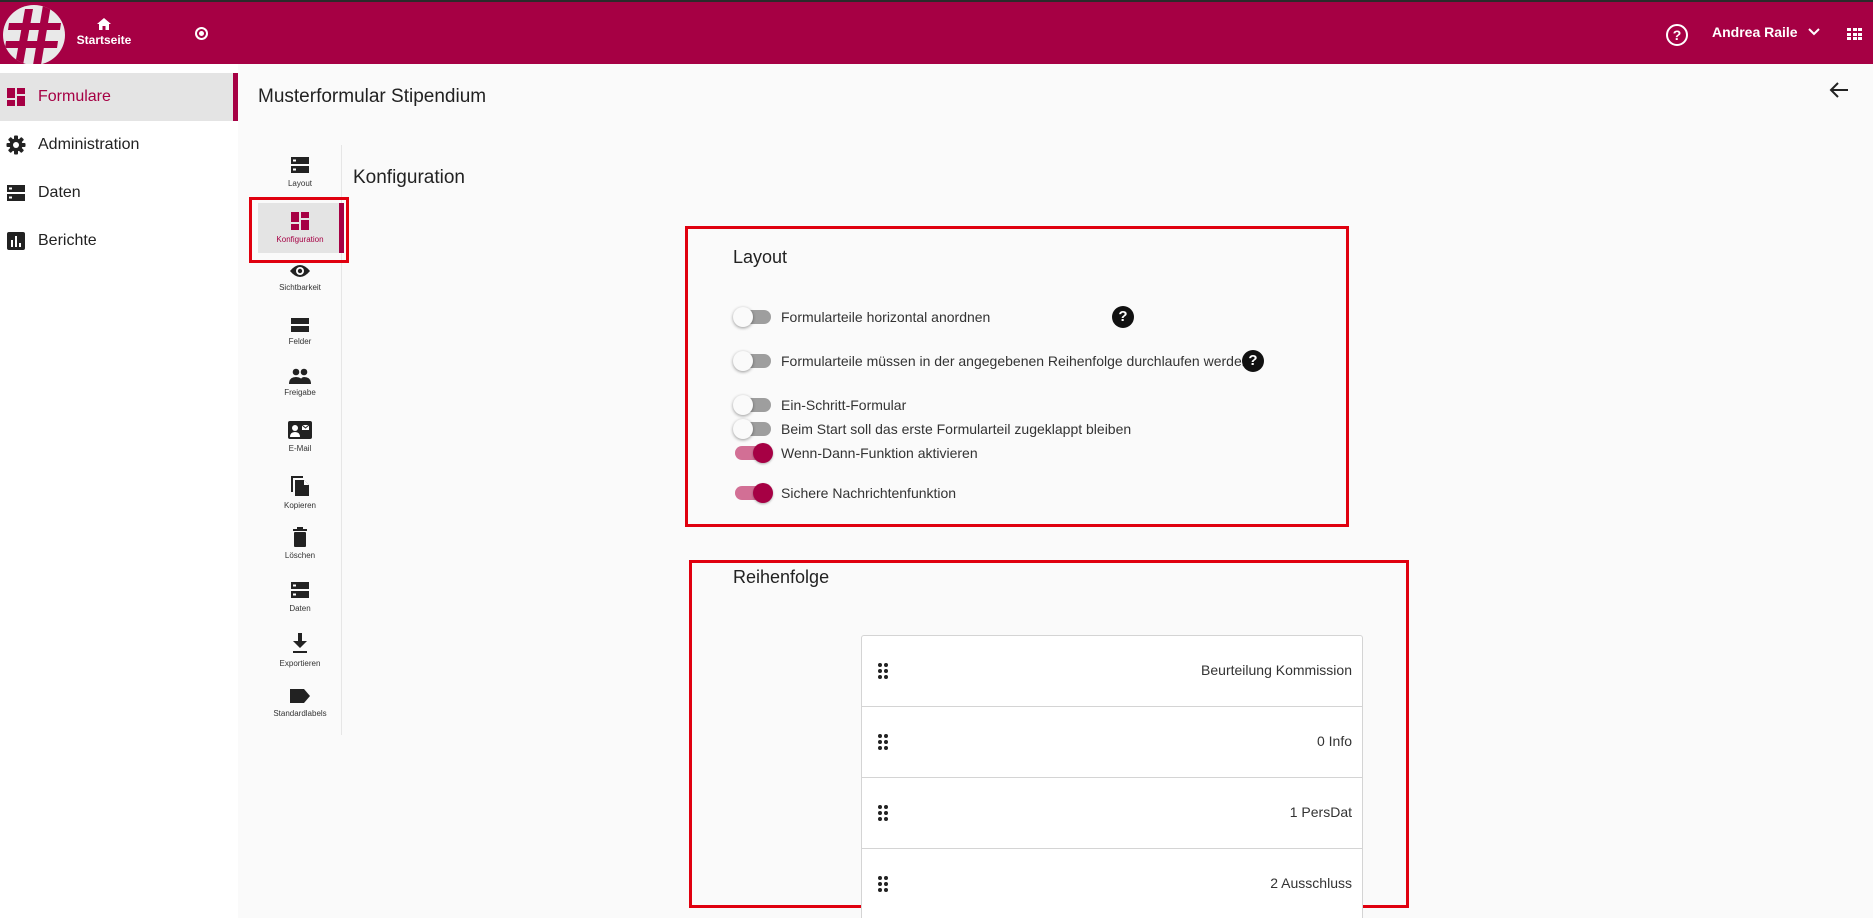 This screenshot has width=1873, height=918. I want to click on section-title: Konfiguration, so click(409, 177).